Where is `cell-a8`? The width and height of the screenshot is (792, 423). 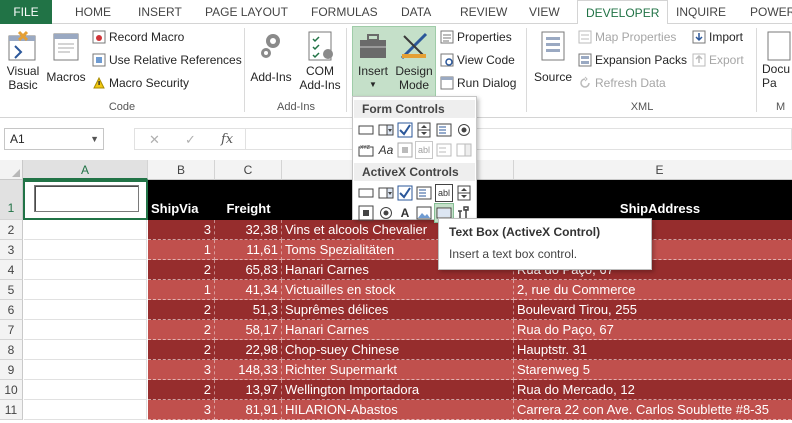
cell-a8 is located at coordinates (85, 350).